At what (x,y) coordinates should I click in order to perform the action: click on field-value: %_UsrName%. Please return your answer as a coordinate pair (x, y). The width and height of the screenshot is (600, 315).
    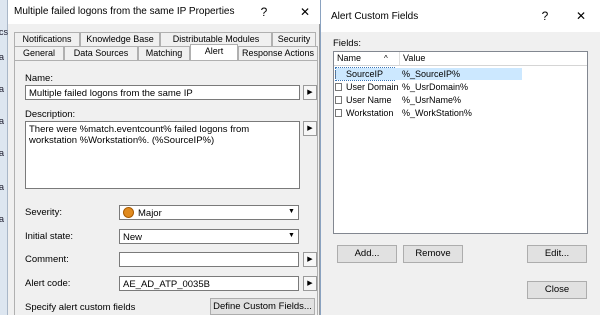
    Looking at the image, I should click on (432, 100).